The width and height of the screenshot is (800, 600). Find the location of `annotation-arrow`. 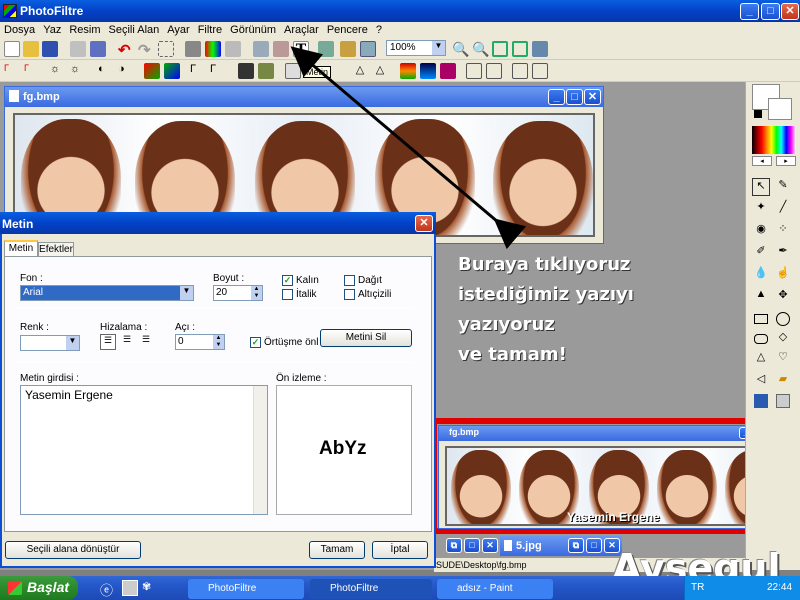

annotation-arrow is located at coordinates (408, 148).